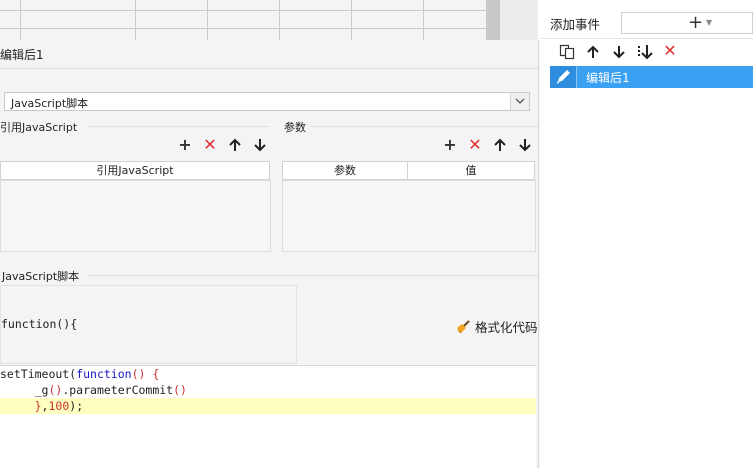  What do you see at coordinates (268, 406) in the screenshot?
I see `code-line-3: },100);` at bounding box center [268, 406].